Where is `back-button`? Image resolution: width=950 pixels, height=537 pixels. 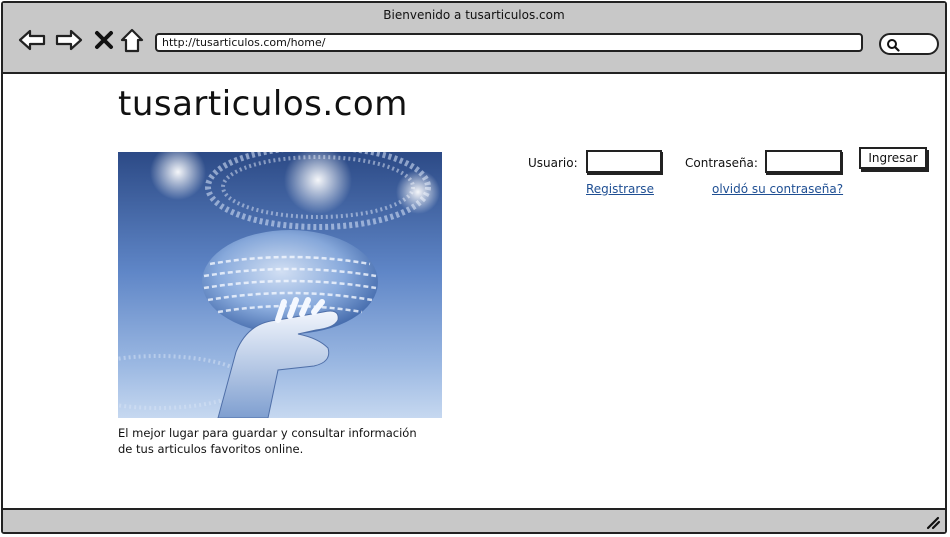 back-button is located at coordinates (32, 40).